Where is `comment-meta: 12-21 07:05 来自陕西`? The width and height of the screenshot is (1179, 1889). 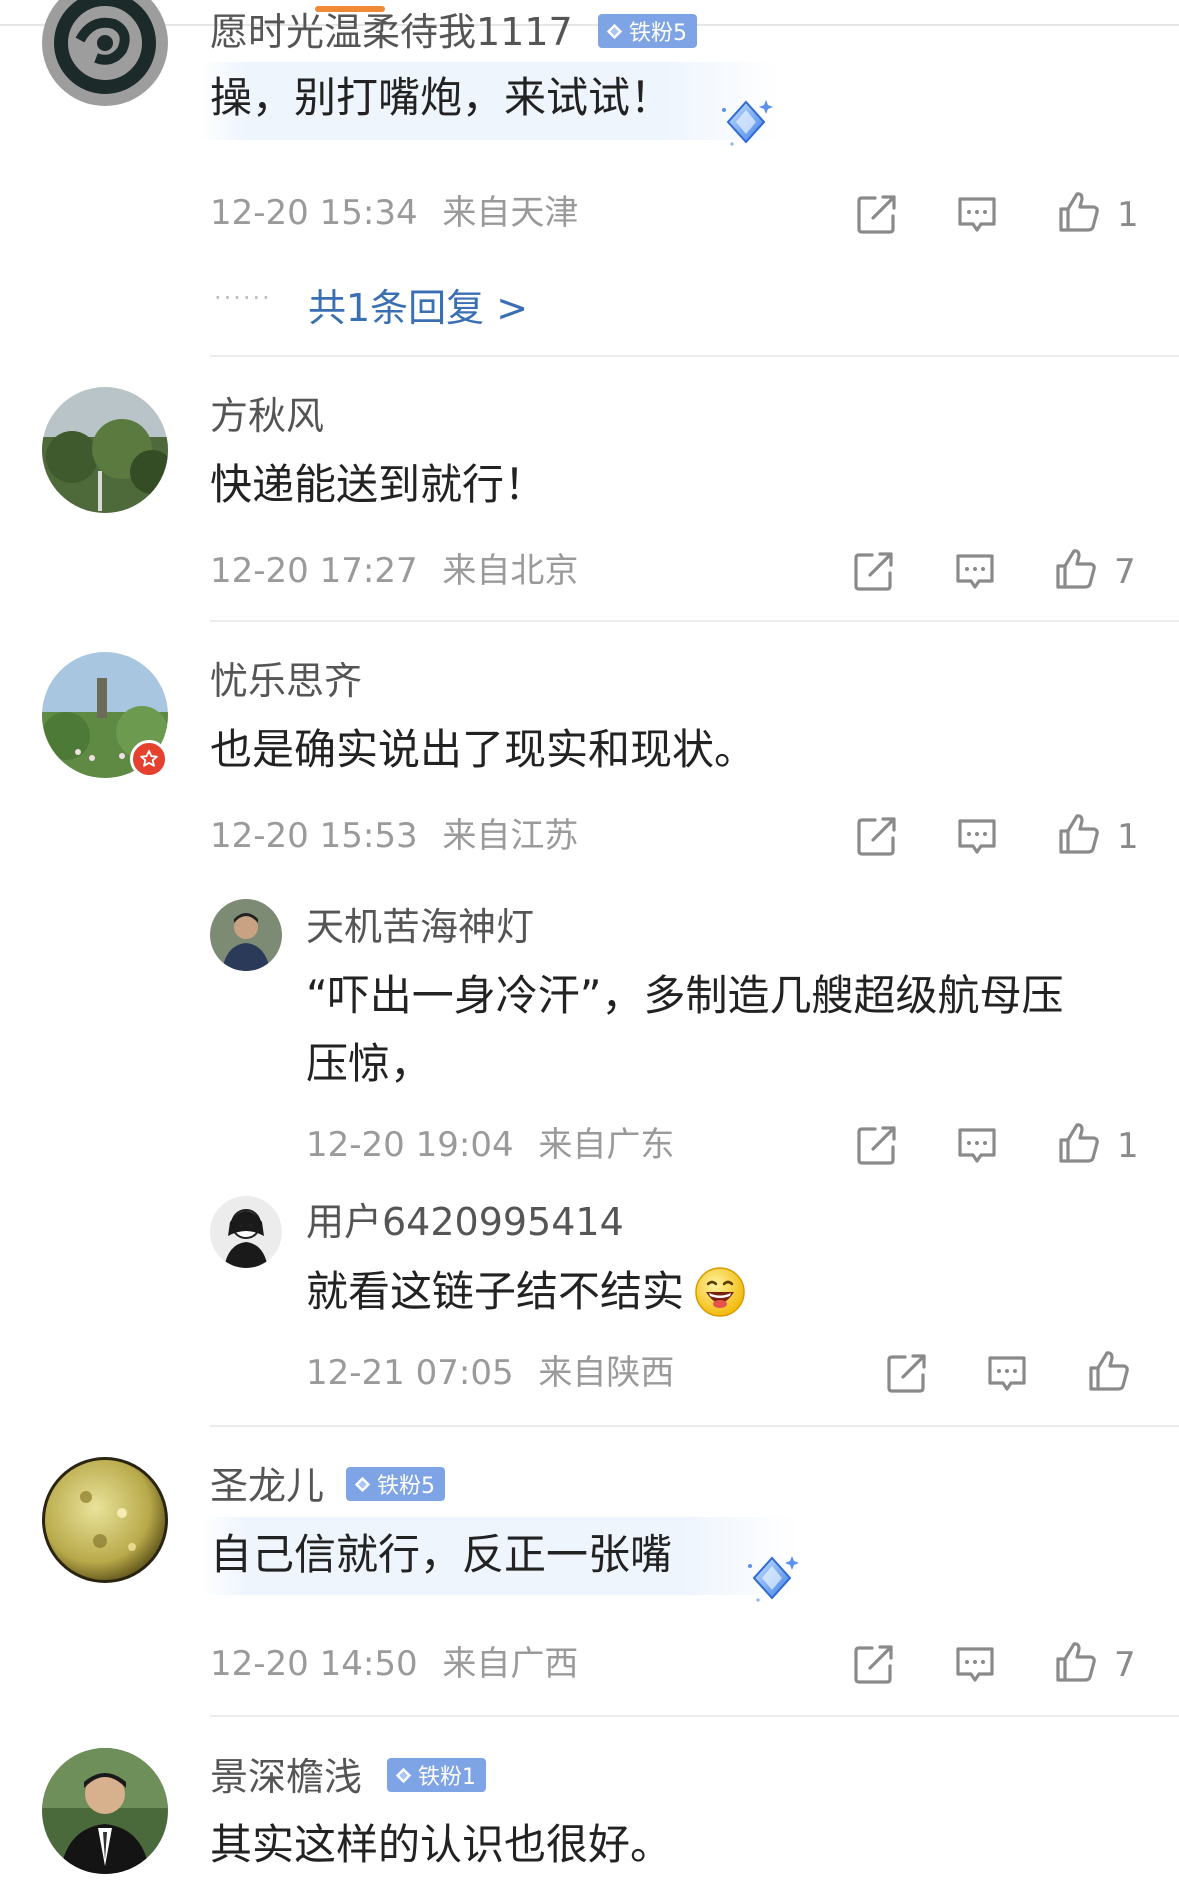 comment-meta: 12-21 07:05 来自陕西 is located at coordinates (490, 1373).